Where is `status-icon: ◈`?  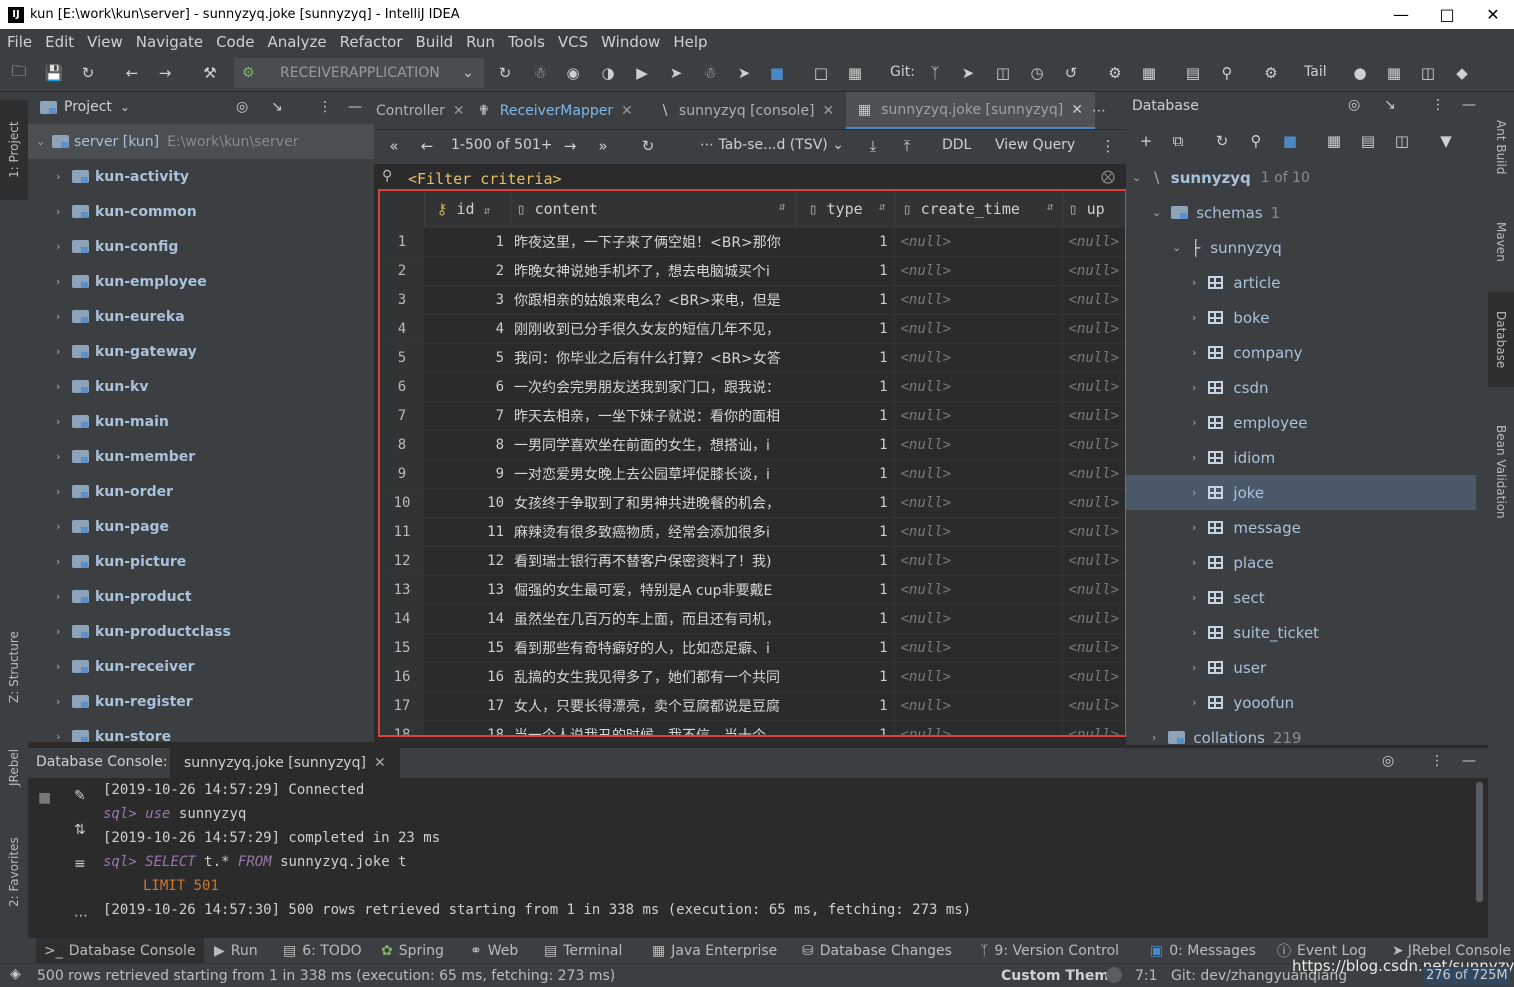 status-icon: ◈ is located at coordinates (15, 974).